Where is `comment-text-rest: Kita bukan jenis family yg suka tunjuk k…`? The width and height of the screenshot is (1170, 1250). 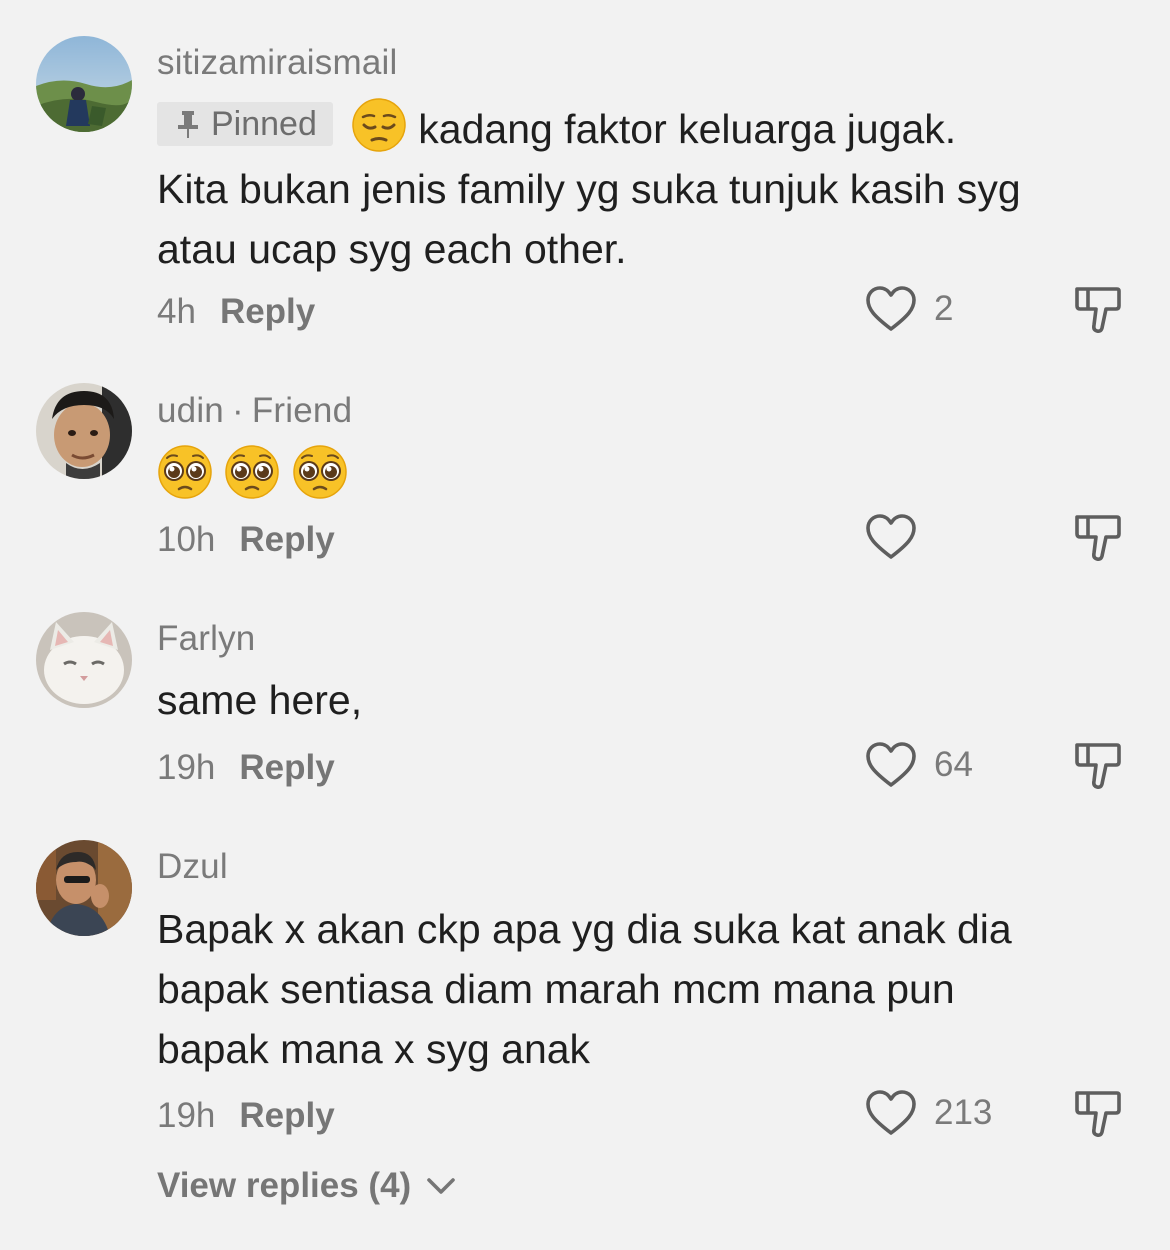 comment-text-rest: Kita bukan jenis family yg suka tunjuk k… is located at coordinates (589, 219).